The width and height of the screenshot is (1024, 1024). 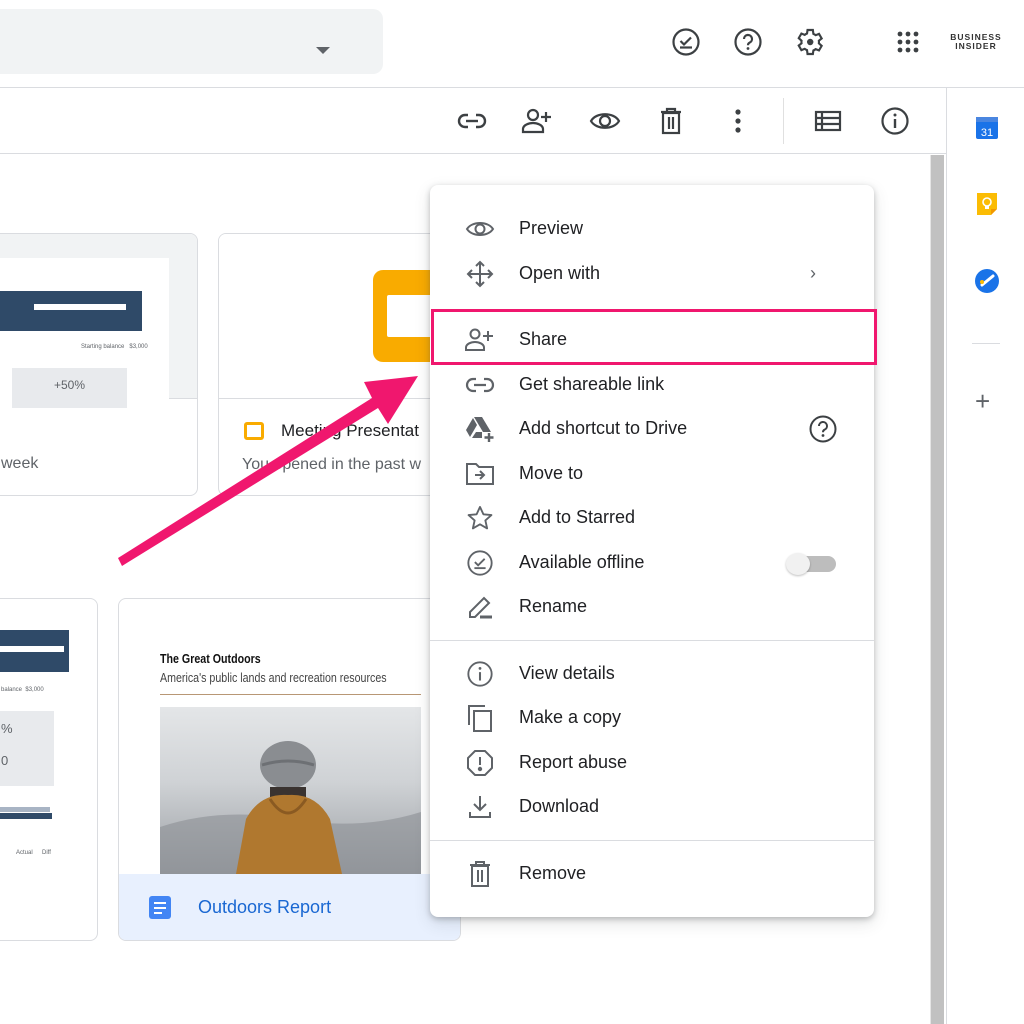 I want to click on file-title: Outdoors Report, so click(x=265, y=907).